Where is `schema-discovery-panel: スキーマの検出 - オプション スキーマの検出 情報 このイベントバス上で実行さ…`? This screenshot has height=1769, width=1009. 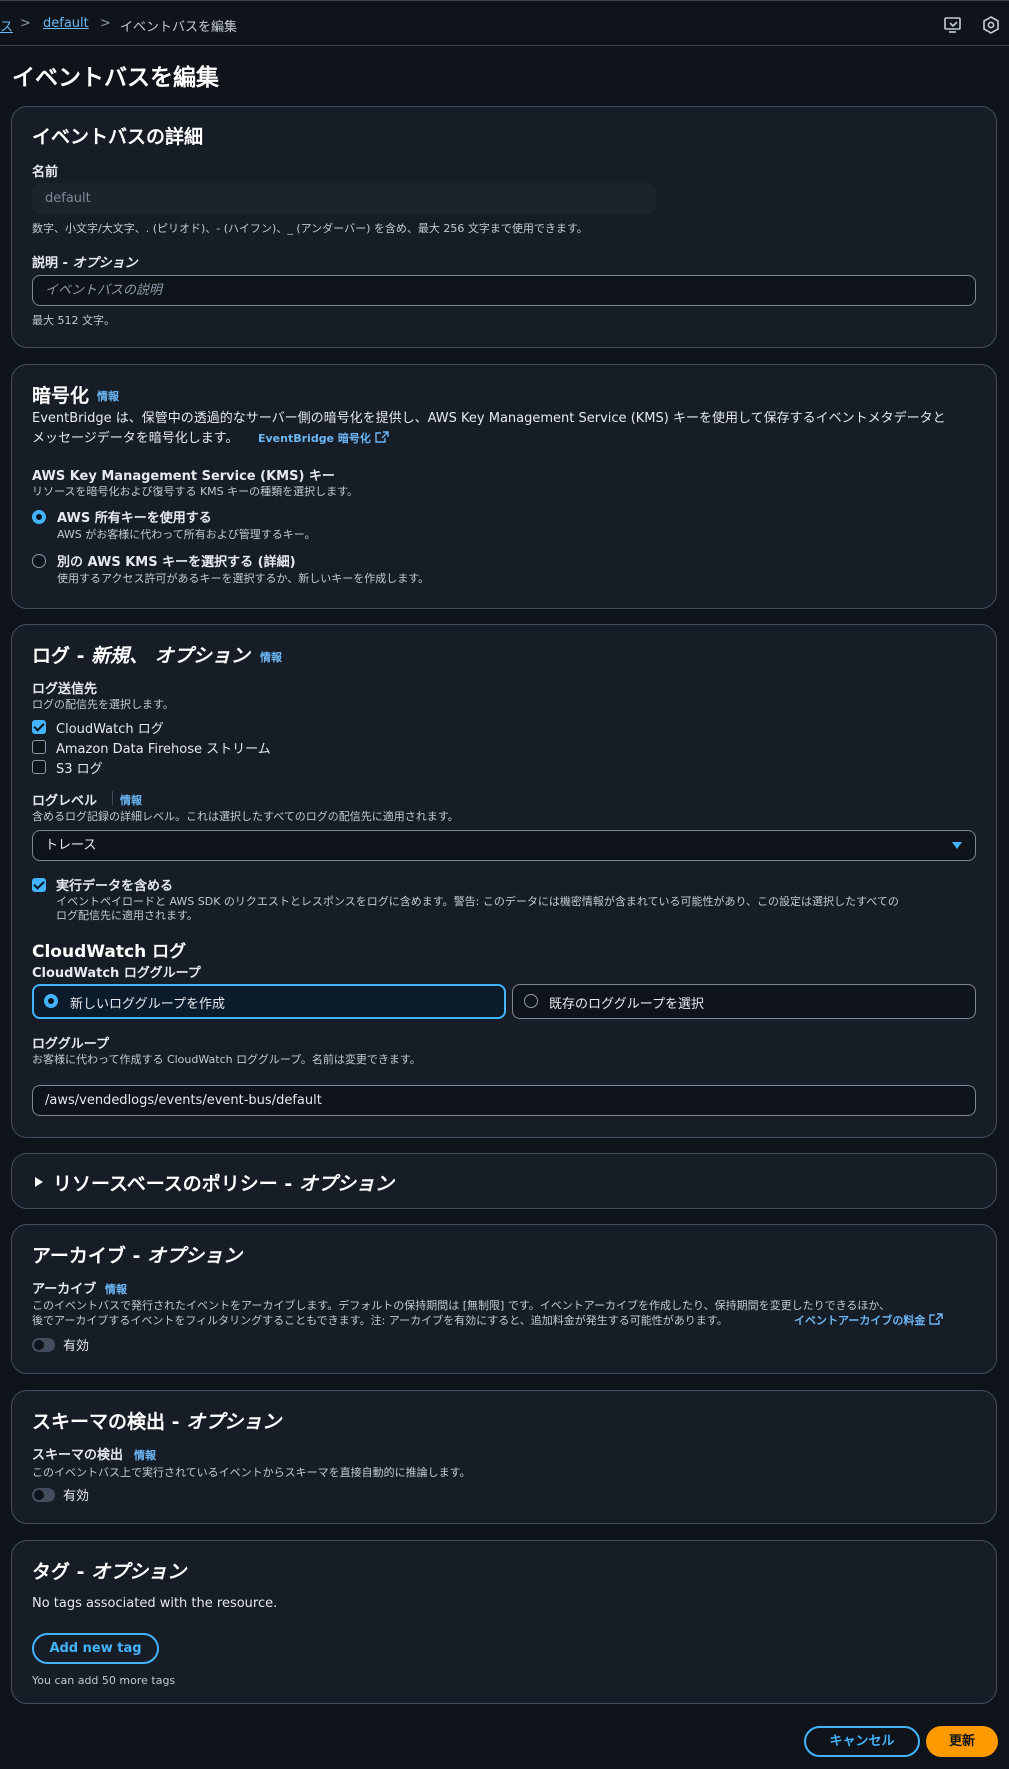 schema-discovery-panel: スキーマの検出 - オプション スキーマの検出 情報 このイベントバス上で実行さ… is located at coordinates (504, 1457).